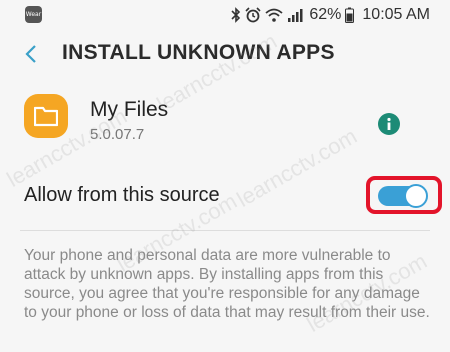 Image resolution: width=450 pixels, height=352 pixels. What do you see at coordinates (295, 15) in the screenshot?
I see `signal-icon` at bounding box center [295, 15].